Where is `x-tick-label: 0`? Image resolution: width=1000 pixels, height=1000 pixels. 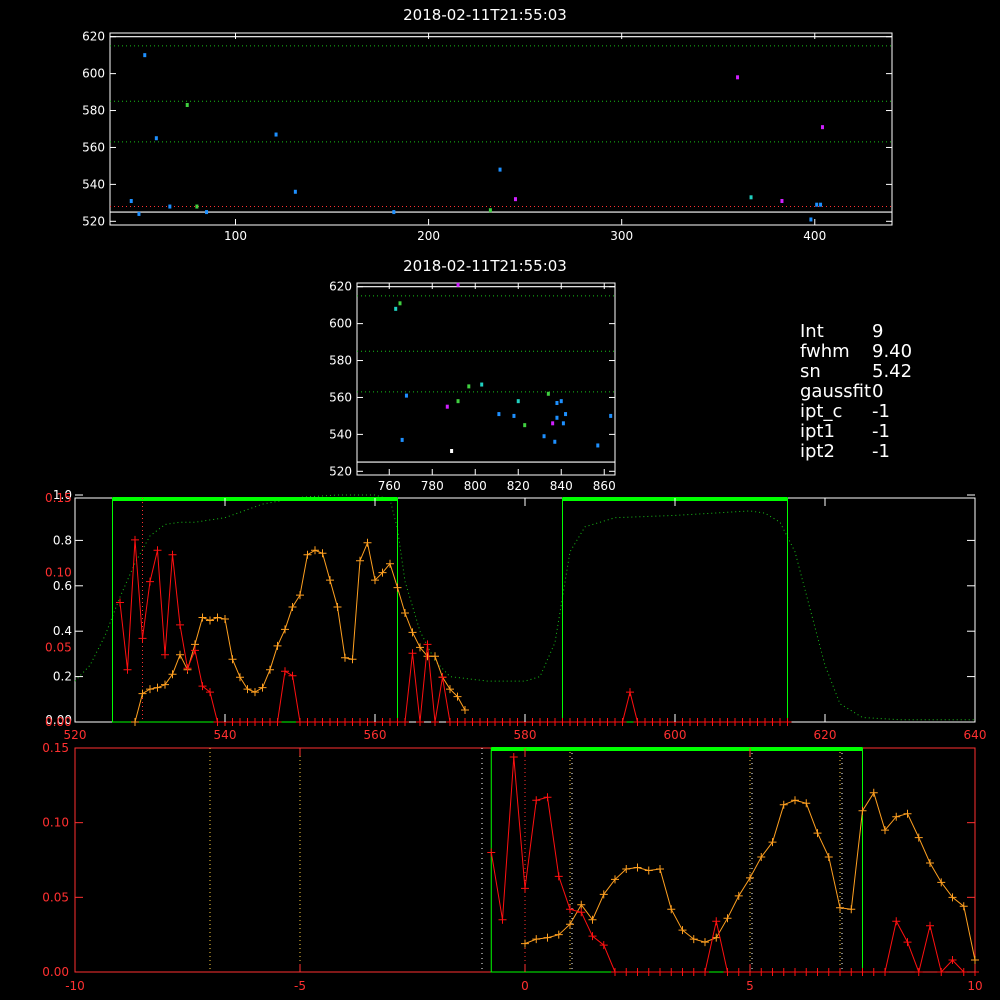
x-tick-label: 0 is located at coordinates (525, 986).